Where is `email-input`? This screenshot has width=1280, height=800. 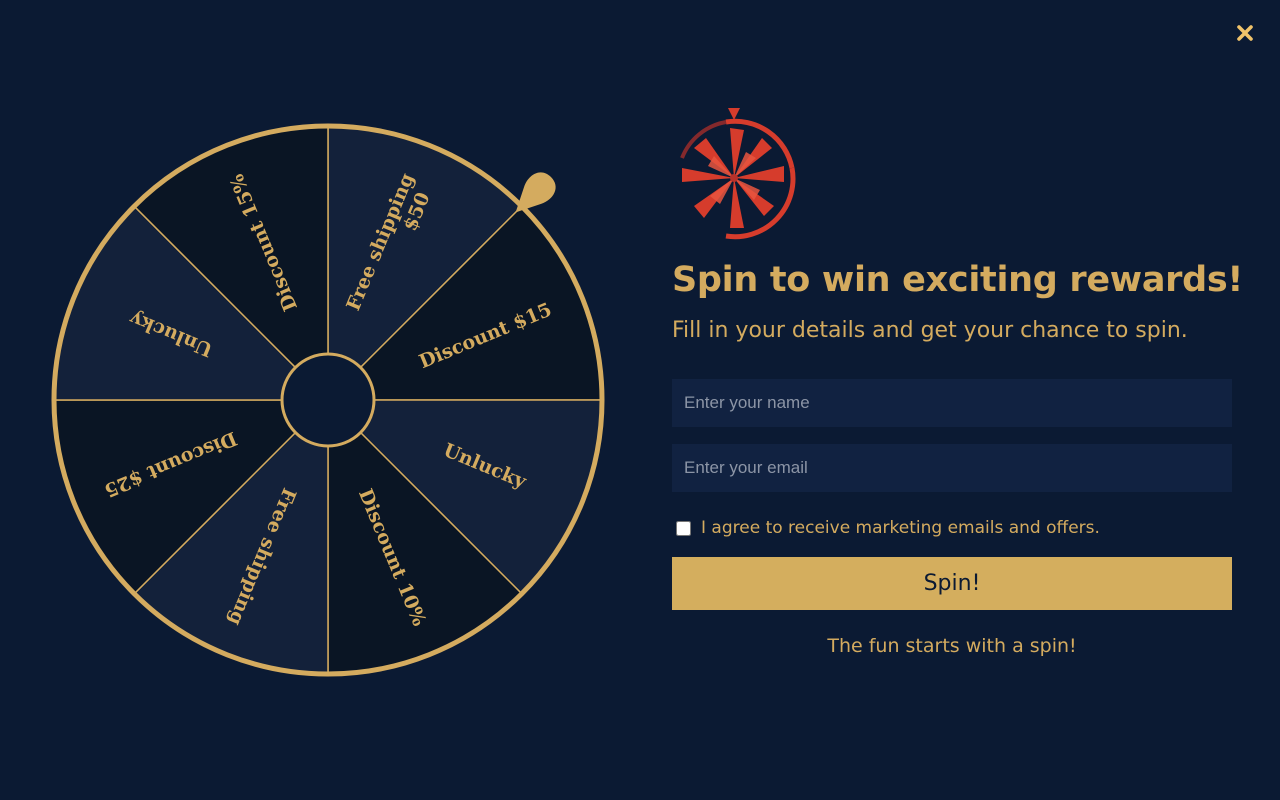
email-input is located at coordinates (952, 468).